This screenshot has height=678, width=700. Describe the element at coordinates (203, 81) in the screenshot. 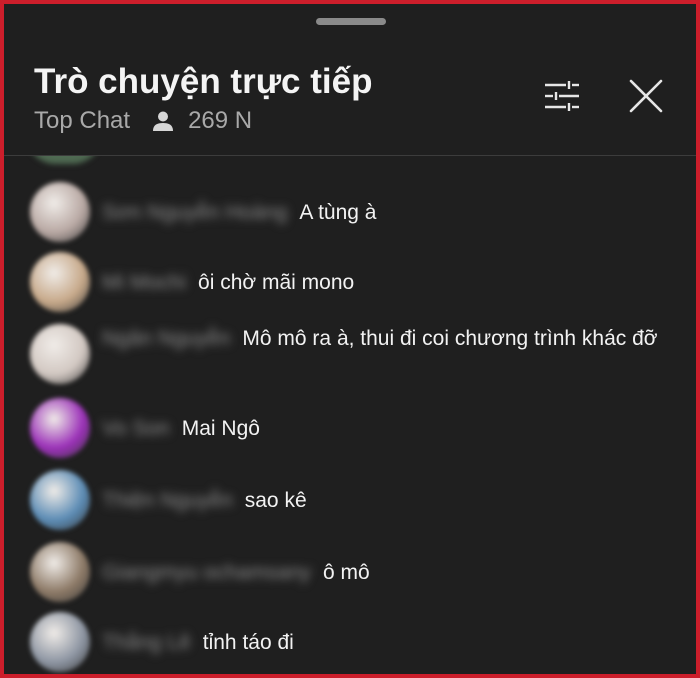

I see `chat-title: Trò chuyện trực tiếp` at that location.